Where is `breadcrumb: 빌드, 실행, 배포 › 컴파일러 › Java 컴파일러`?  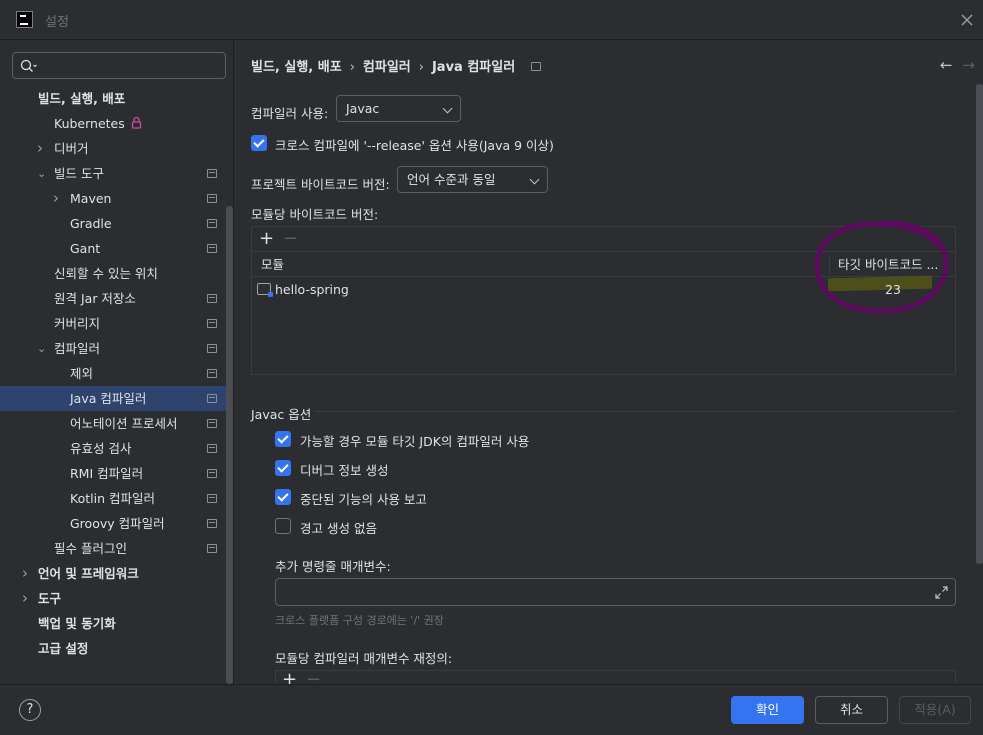
breadcrumb: 빌드, 실행, 배포 › 컴파일러 › Java 컴파일러 is located at coordinates (396, 65).